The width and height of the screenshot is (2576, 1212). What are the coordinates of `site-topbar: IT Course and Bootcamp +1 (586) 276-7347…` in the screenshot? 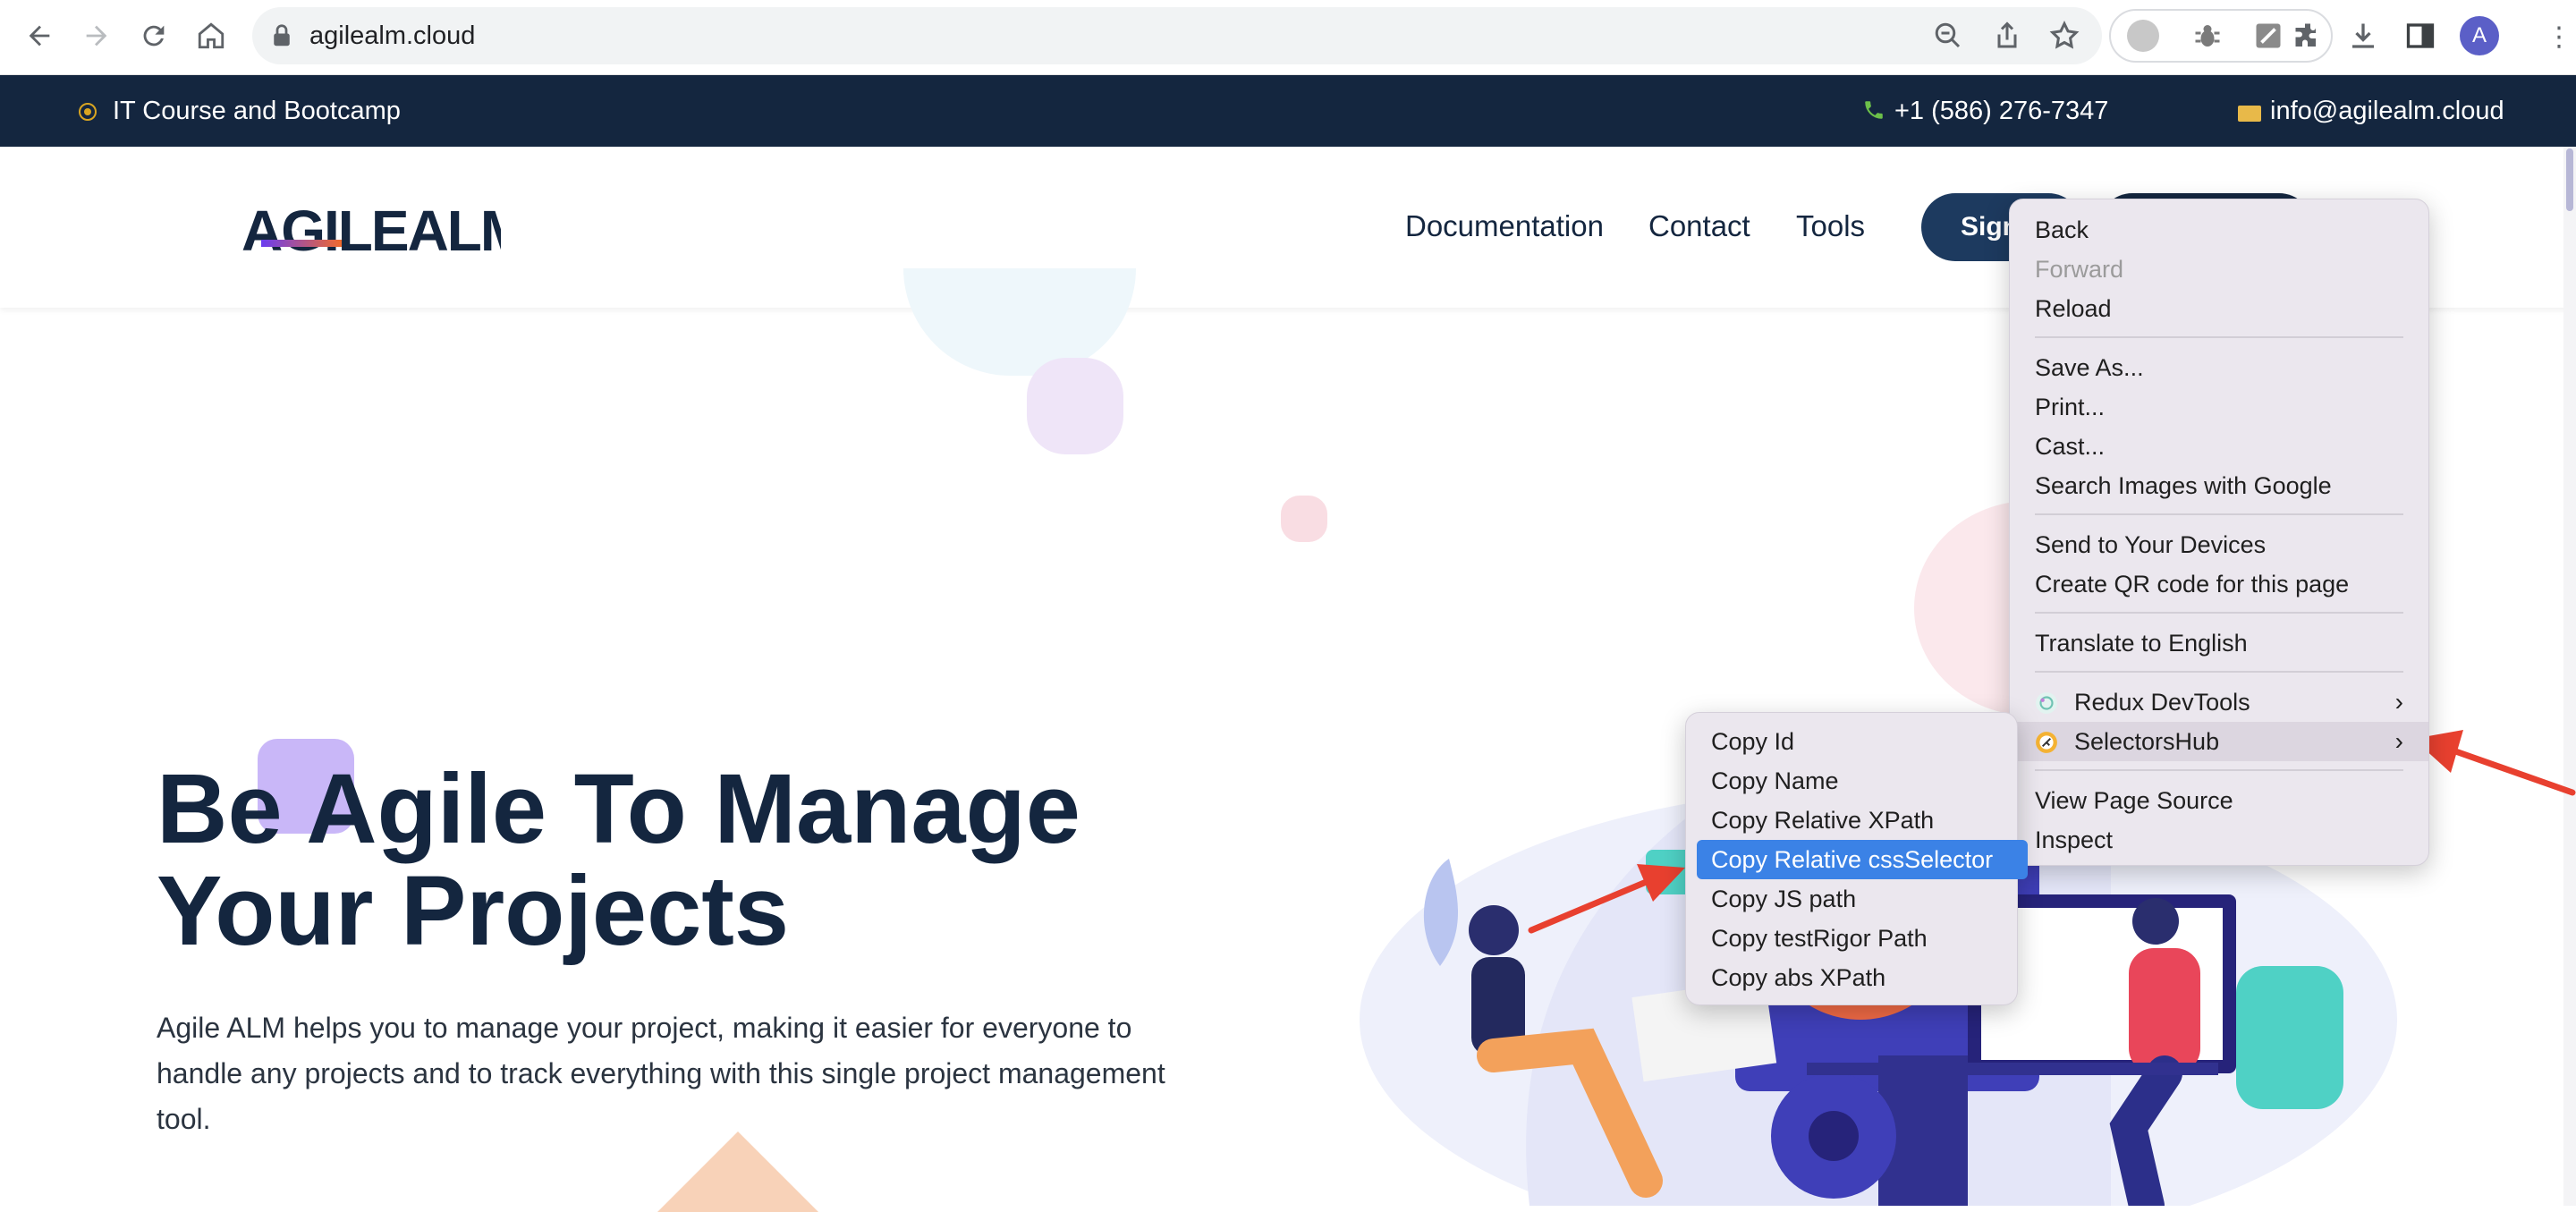 It's located at (1288, 111).